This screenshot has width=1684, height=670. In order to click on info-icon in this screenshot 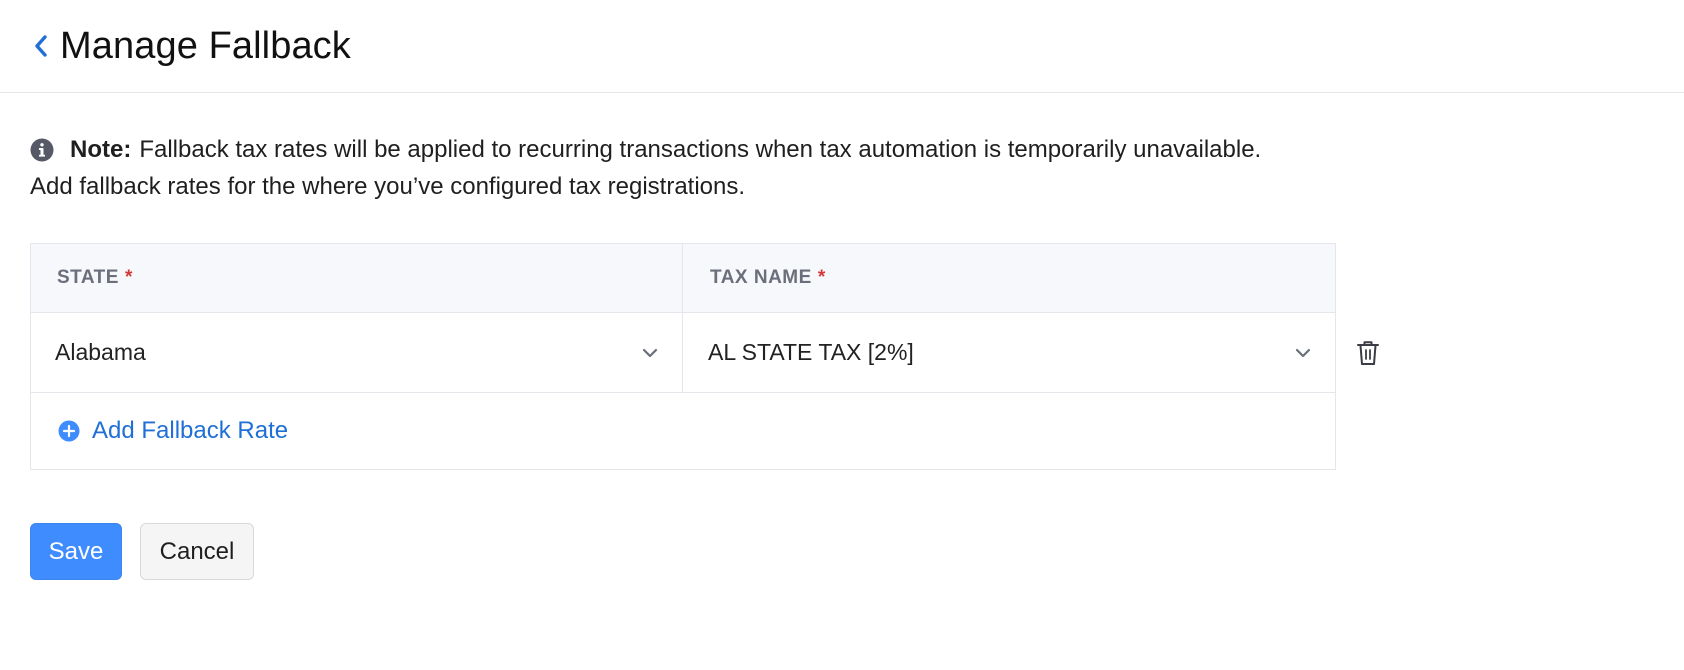, I will do `click(42, 150)`.